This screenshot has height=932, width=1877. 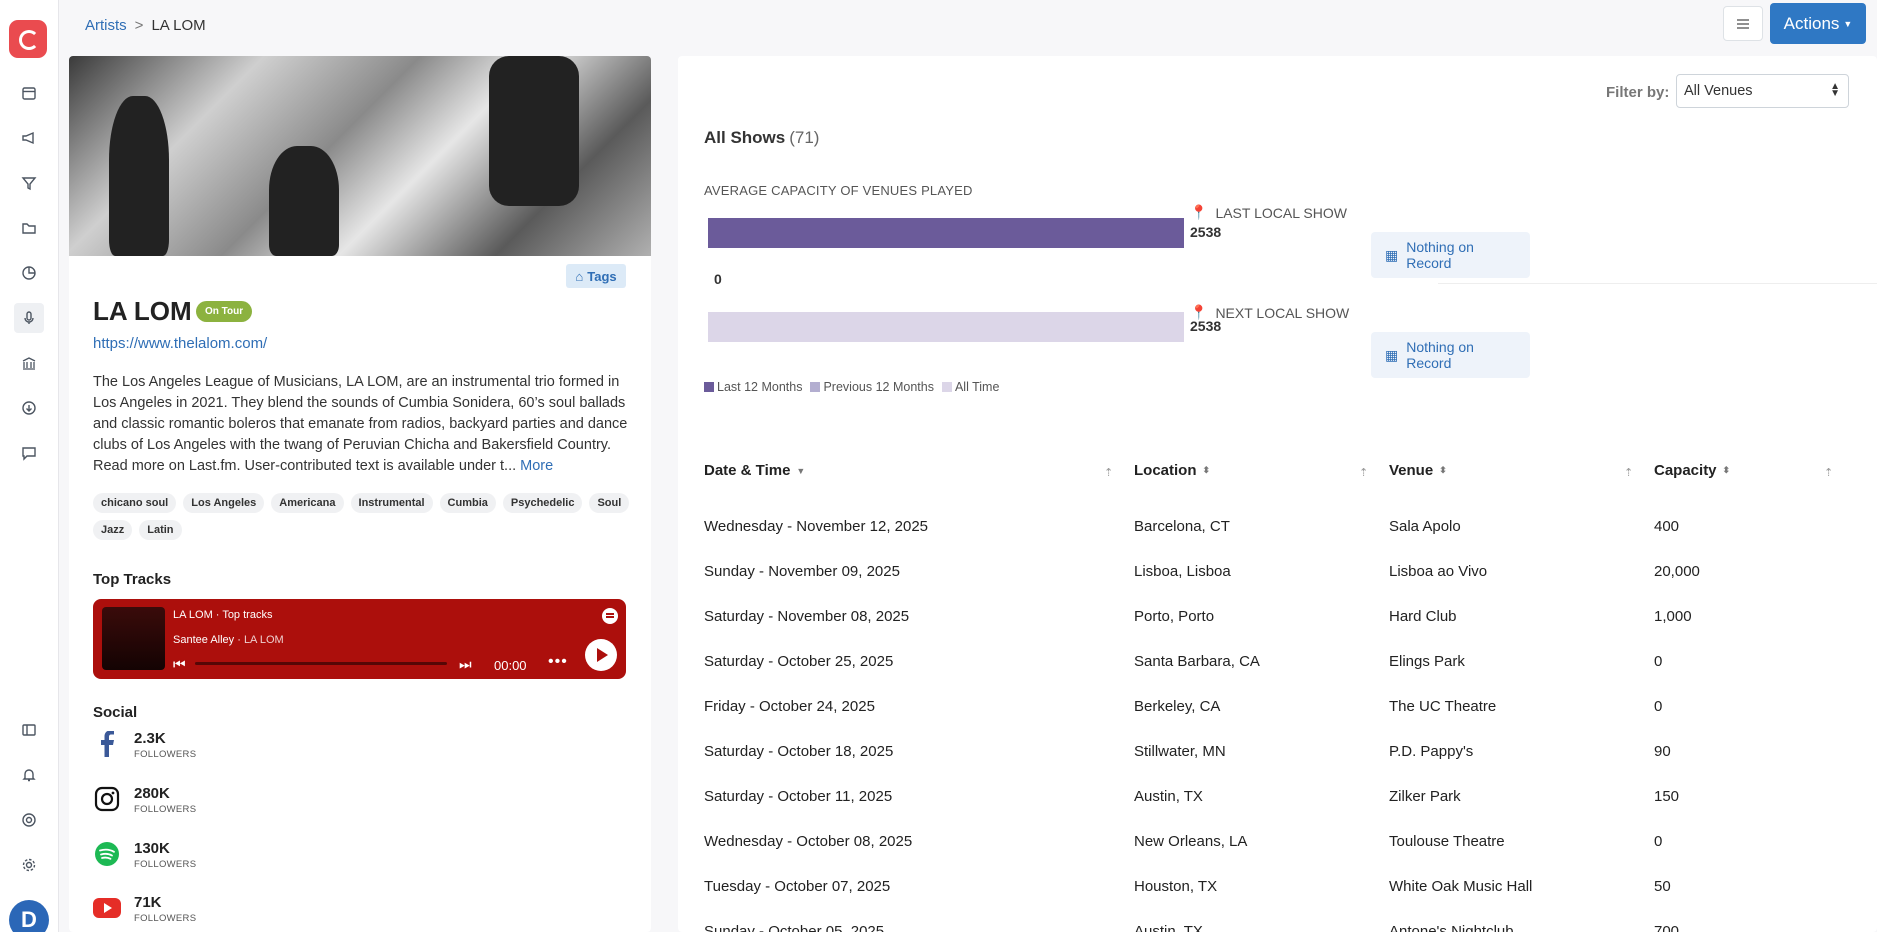 I want to click on all-shows-title: All Shows, so click(x=745, y=137).